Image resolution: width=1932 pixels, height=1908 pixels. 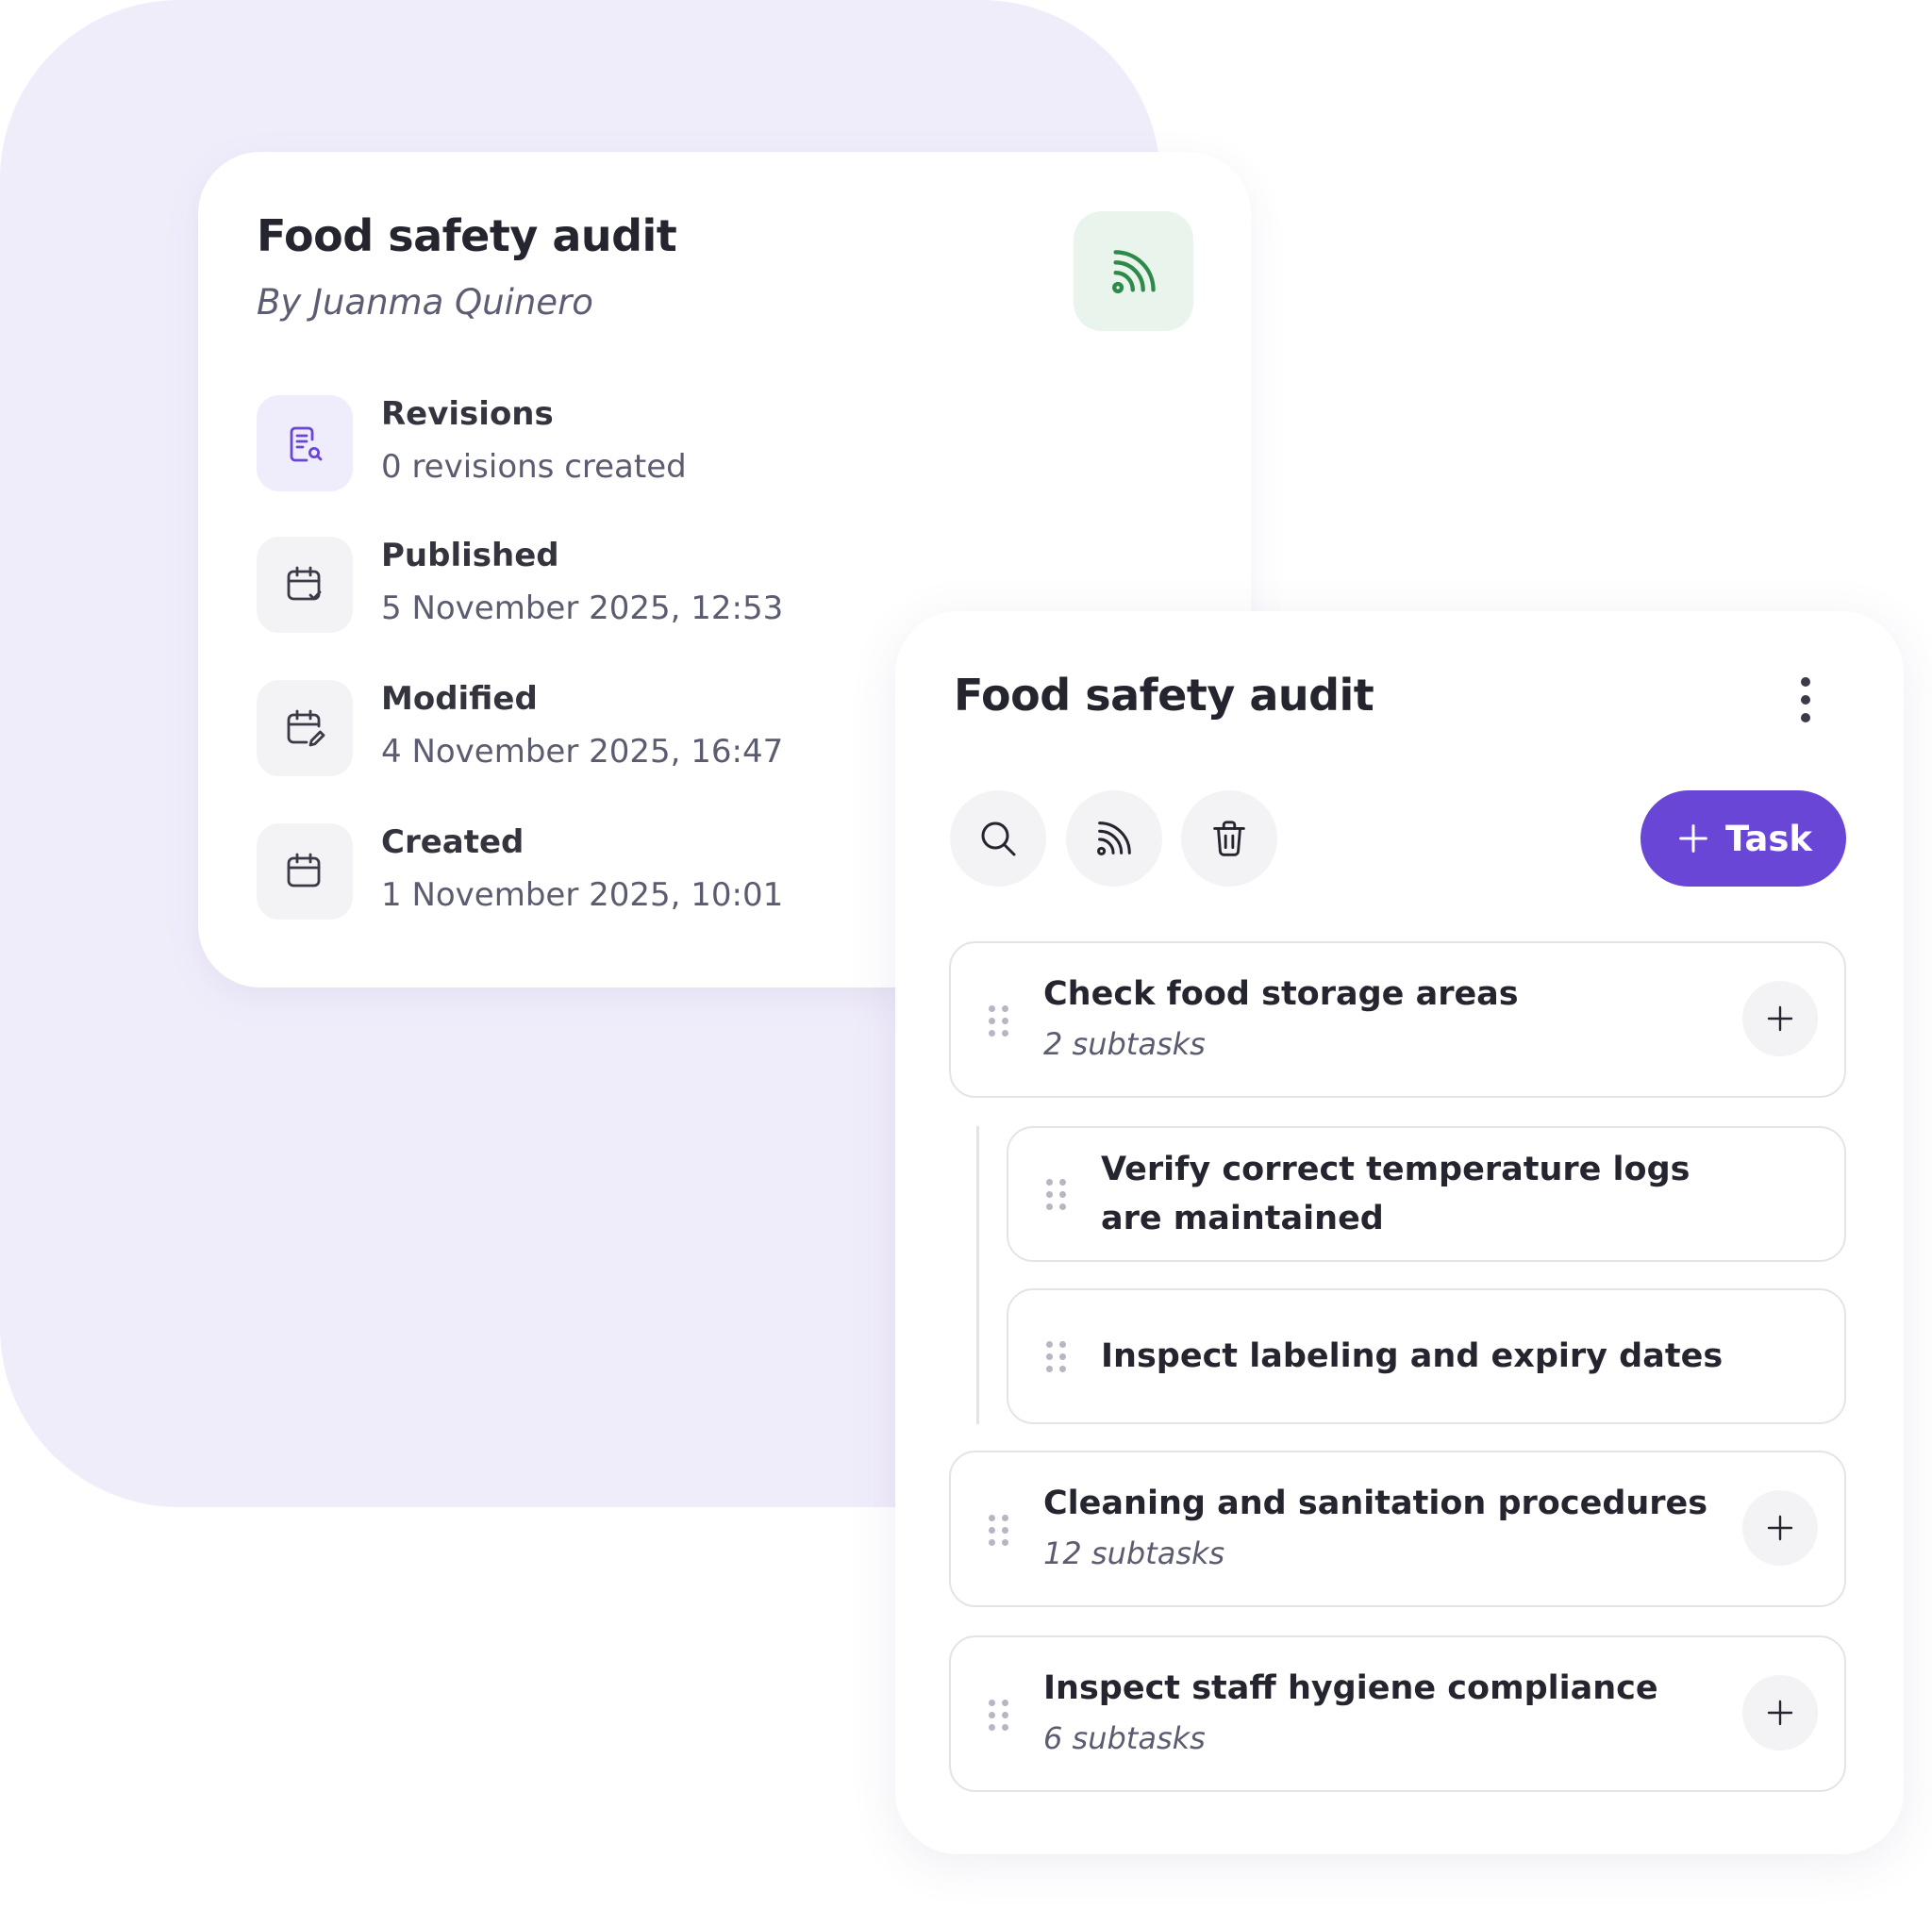 I want to click on meta-label: Revisions, so click(x=467, y=414).